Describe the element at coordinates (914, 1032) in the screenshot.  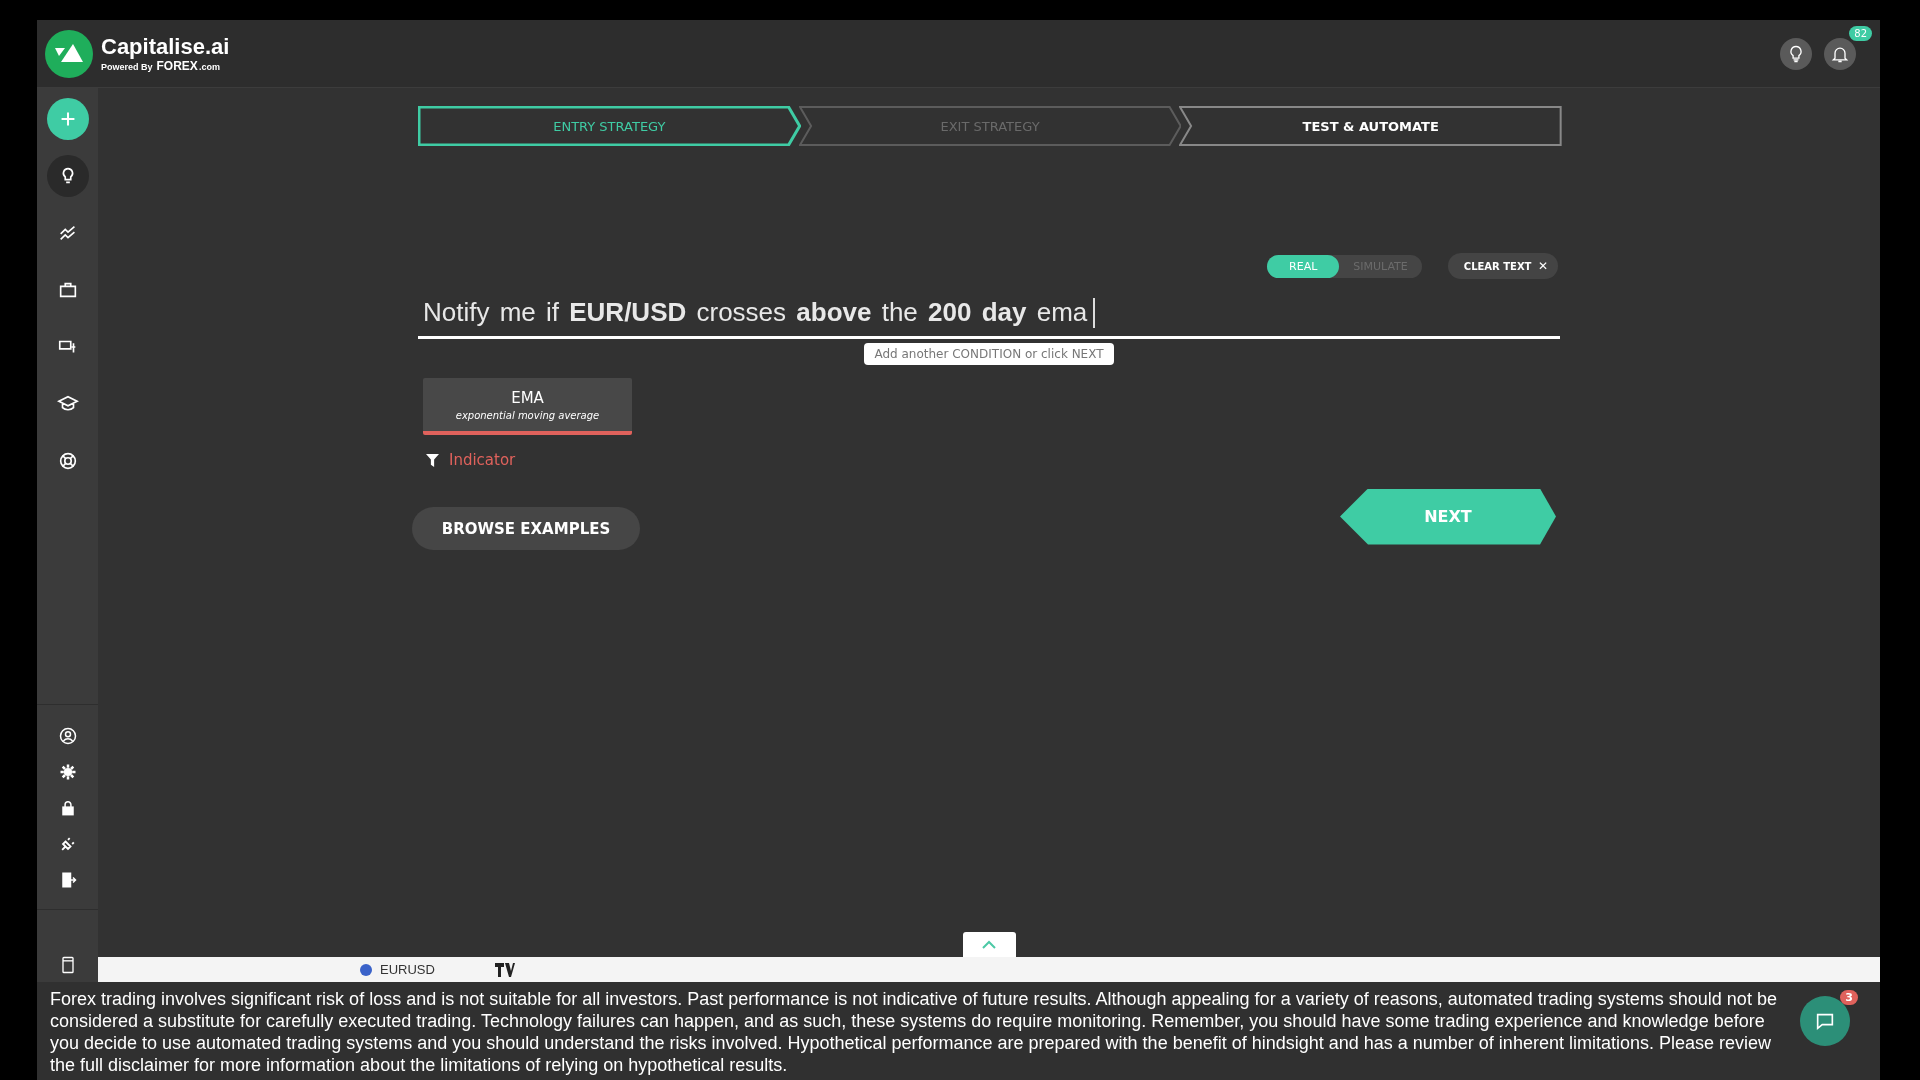
I see `disclaimer-text: Forex trading involves significant risk of loss and is not suitable for all investors. Past performance is not indicative of future results. Although appealing for a variety of reasons, automated trading systems should not be considered a substitute for carefully executed trading. Technology failures can happen, and as such, these systems do require monitoring. Remember, you should have some trading experience and knowledge before you decide to use automated trading systems and you should understand the risks involved. Hypothetical performance are prepared with the benefit of hindsight and has a number of inherent limitations. Please review the full disclaimer for more information about the limitations of relying on hypothetical results.` at that location.